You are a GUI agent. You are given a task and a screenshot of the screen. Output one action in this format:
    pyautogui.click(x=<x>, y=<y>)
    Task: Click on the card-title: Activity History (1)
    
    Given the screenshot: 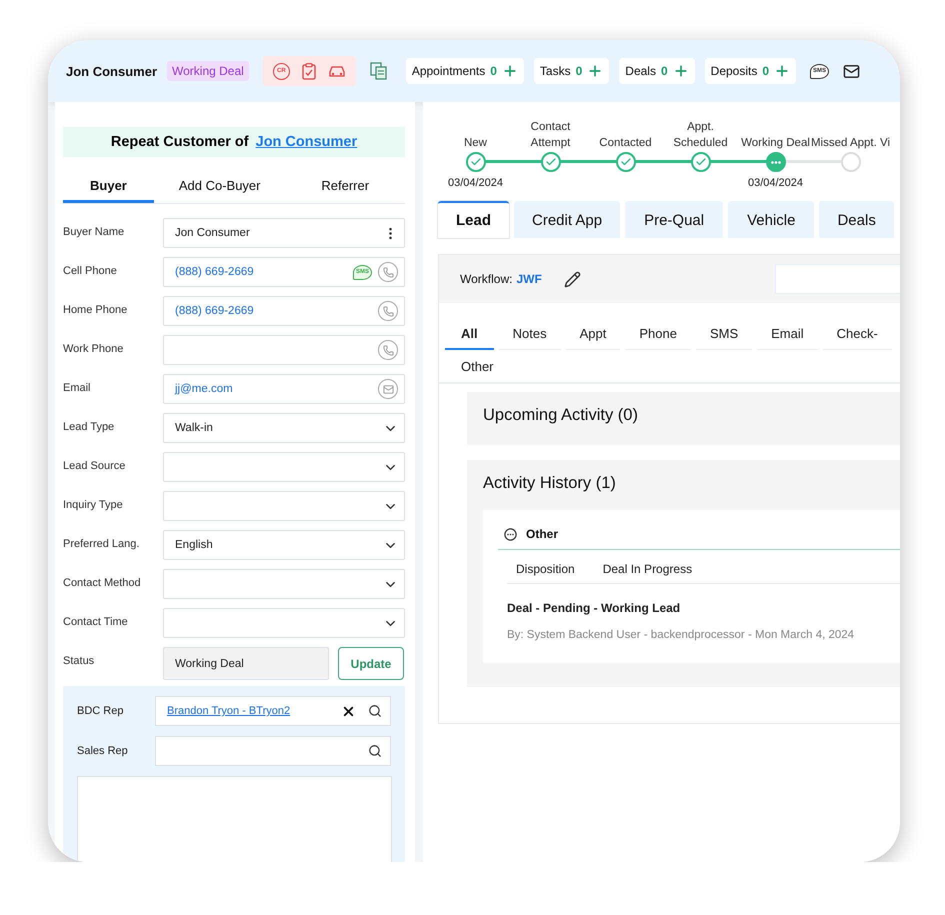 What is the action you would take?
    pyautogui.click(x=550, y=483)
    